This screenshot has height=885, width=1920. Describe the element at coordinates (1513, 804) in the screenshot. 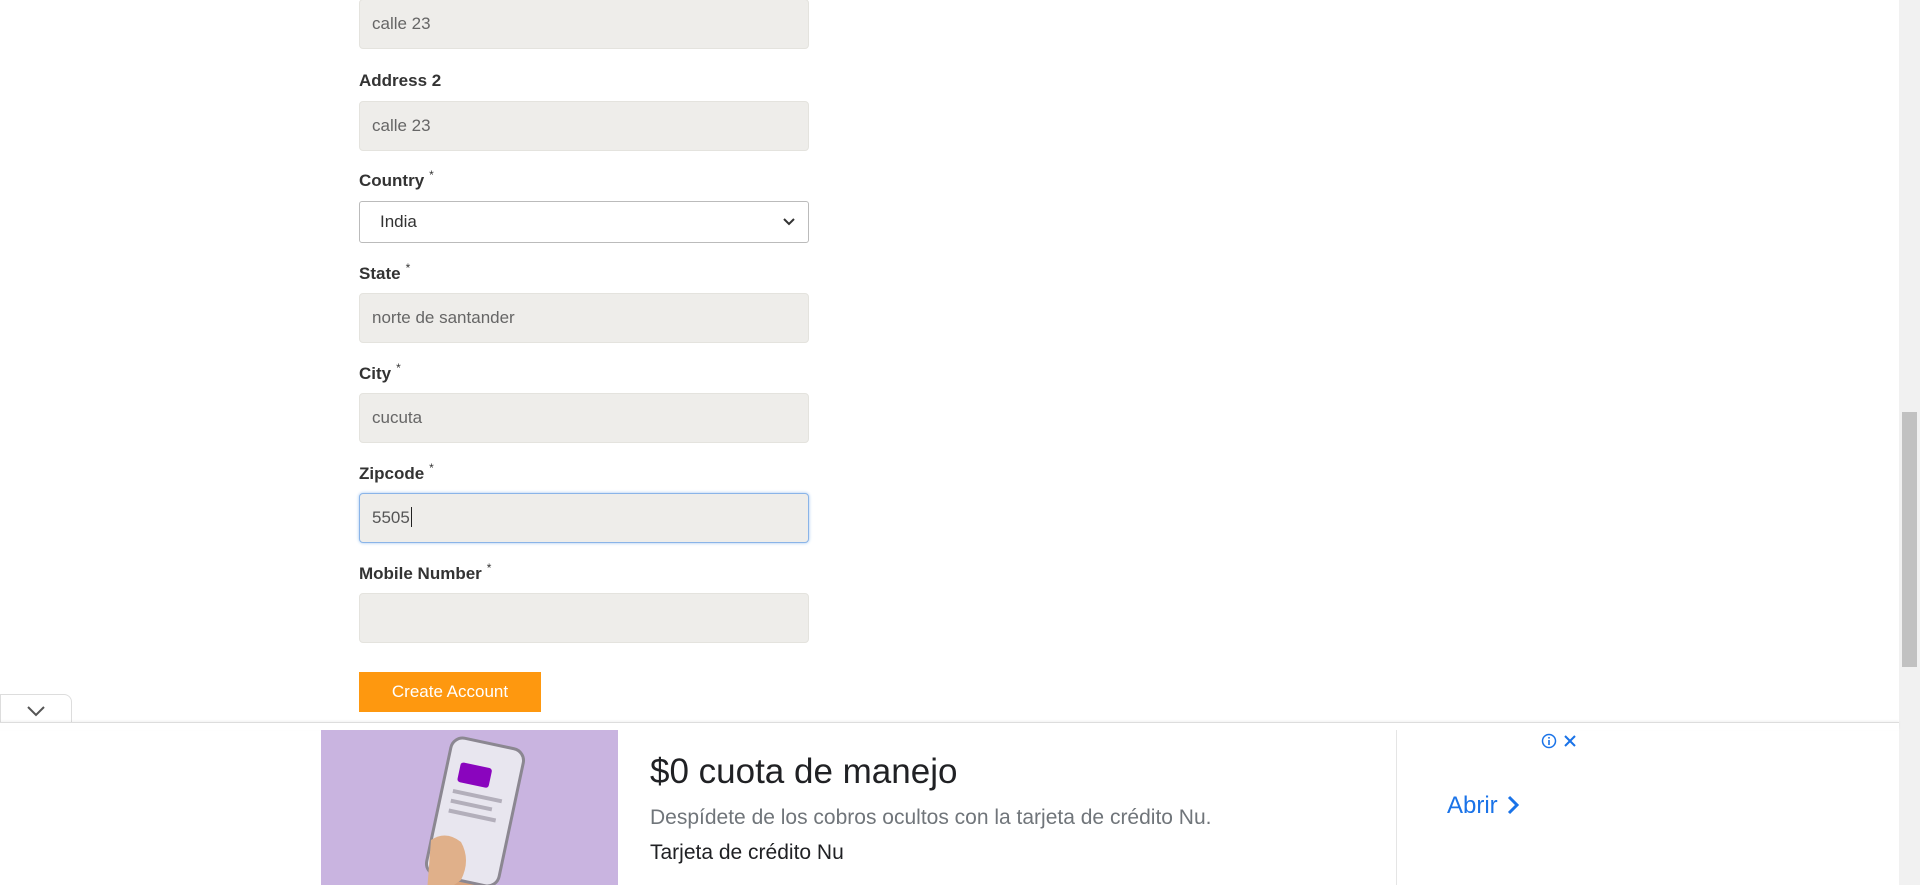

I see `chevron-right-icon` at that location.